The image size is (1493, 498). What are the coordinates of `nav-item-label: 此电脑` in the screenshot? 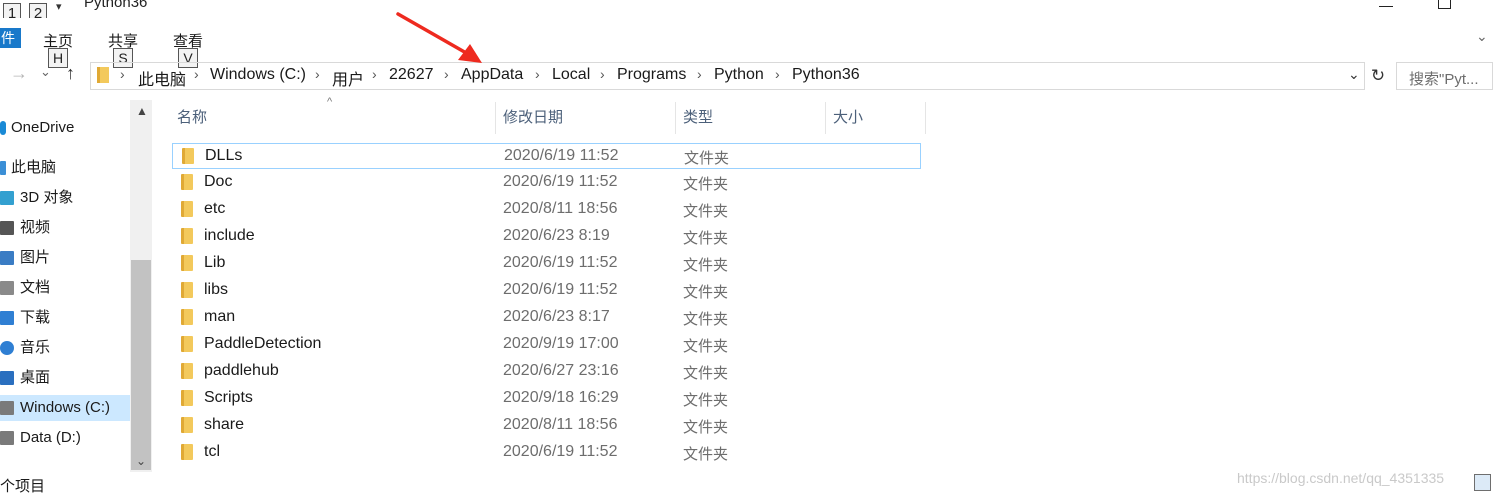 It's located at (34, 167).